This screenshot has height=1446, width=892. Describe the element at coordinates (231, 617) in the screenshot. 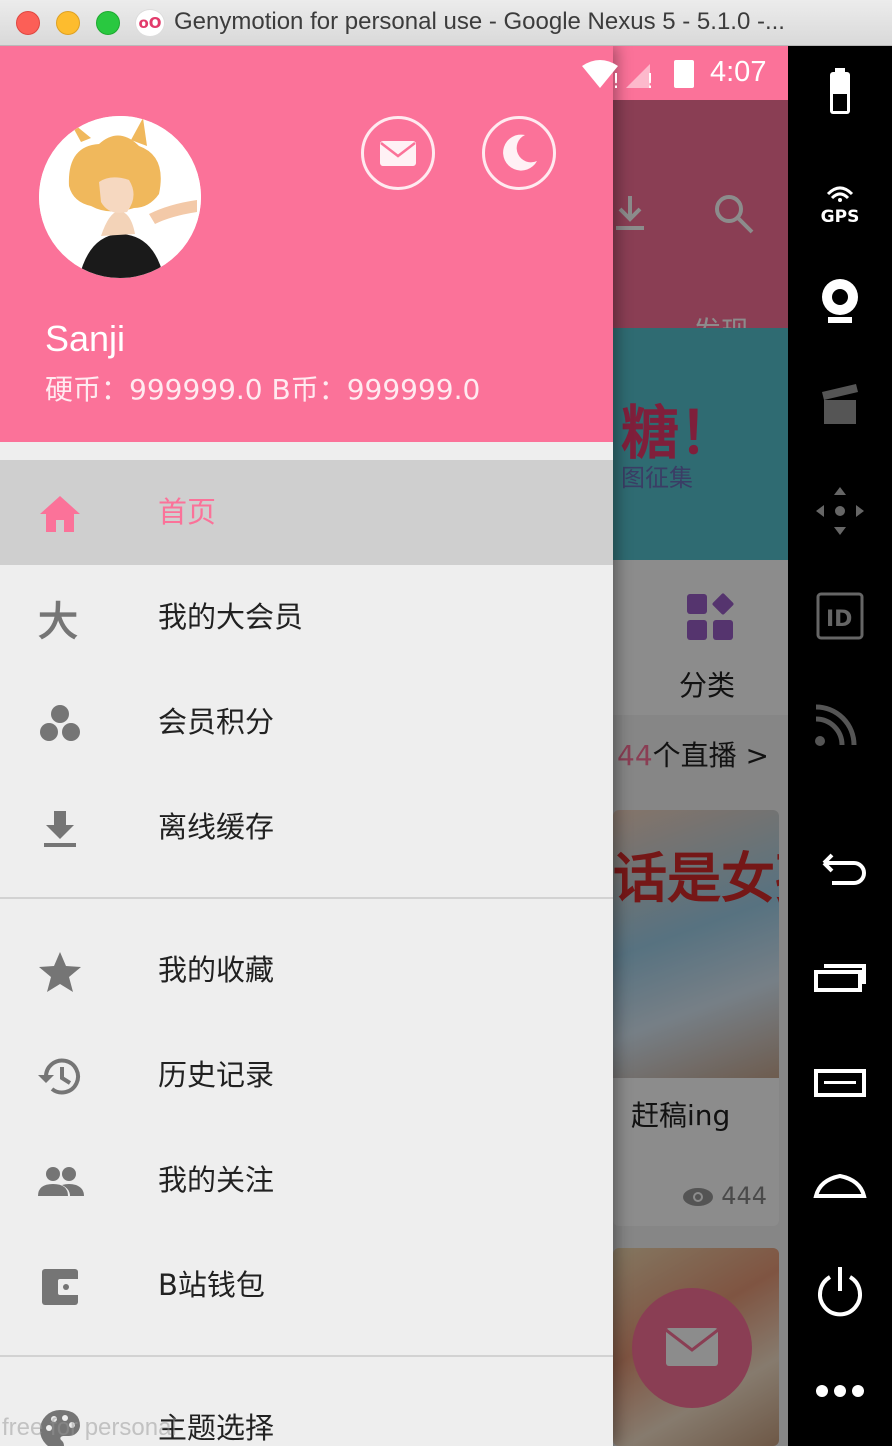

I see `menu-label: 我的大会员` at that location.